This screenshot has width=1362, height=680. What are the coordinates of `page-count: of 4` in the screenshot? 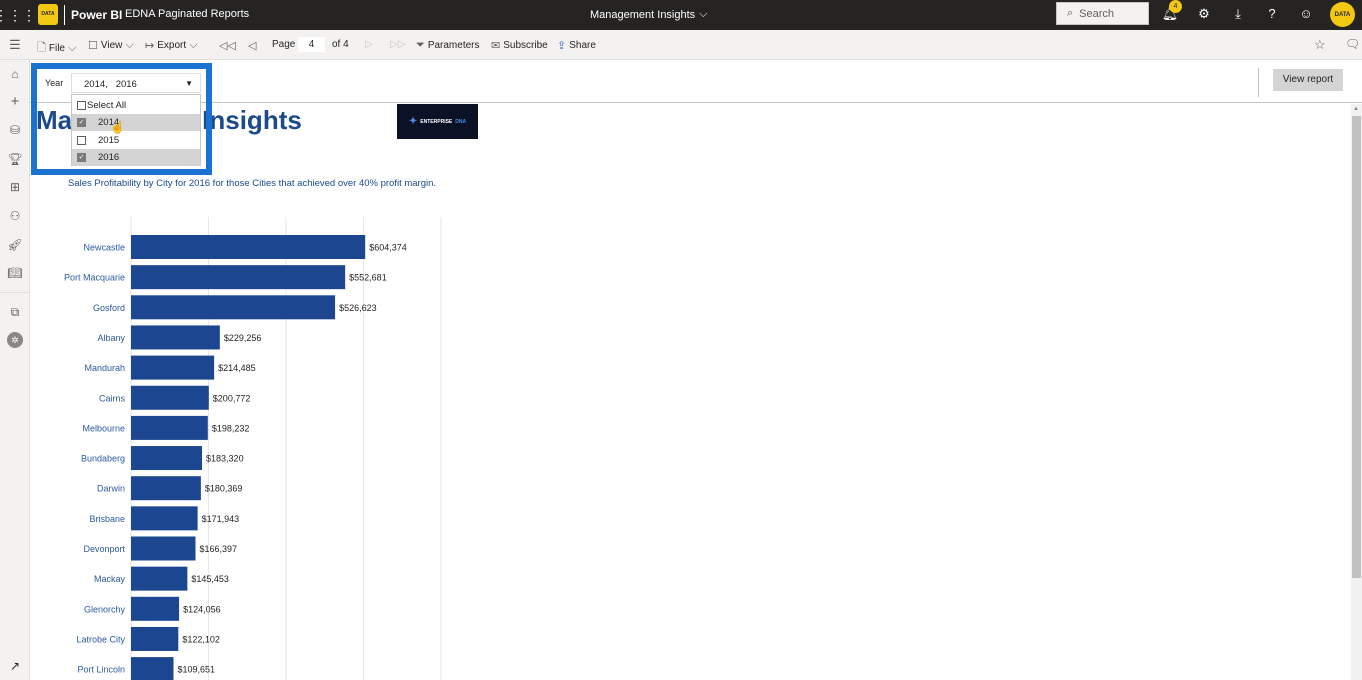 It's located at (340, 44).